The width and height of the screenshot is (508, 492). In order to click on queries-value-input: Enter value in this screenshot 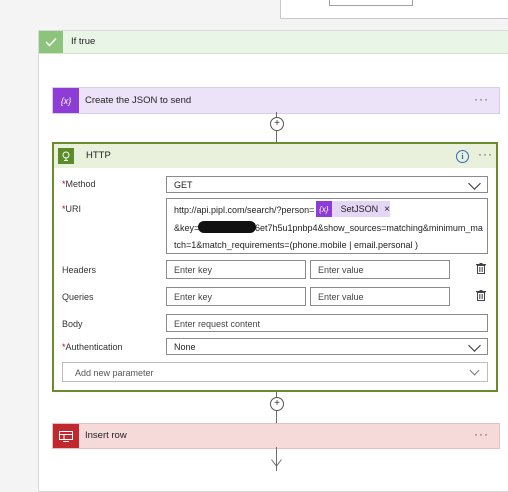, I will do `click(380, 296)`.